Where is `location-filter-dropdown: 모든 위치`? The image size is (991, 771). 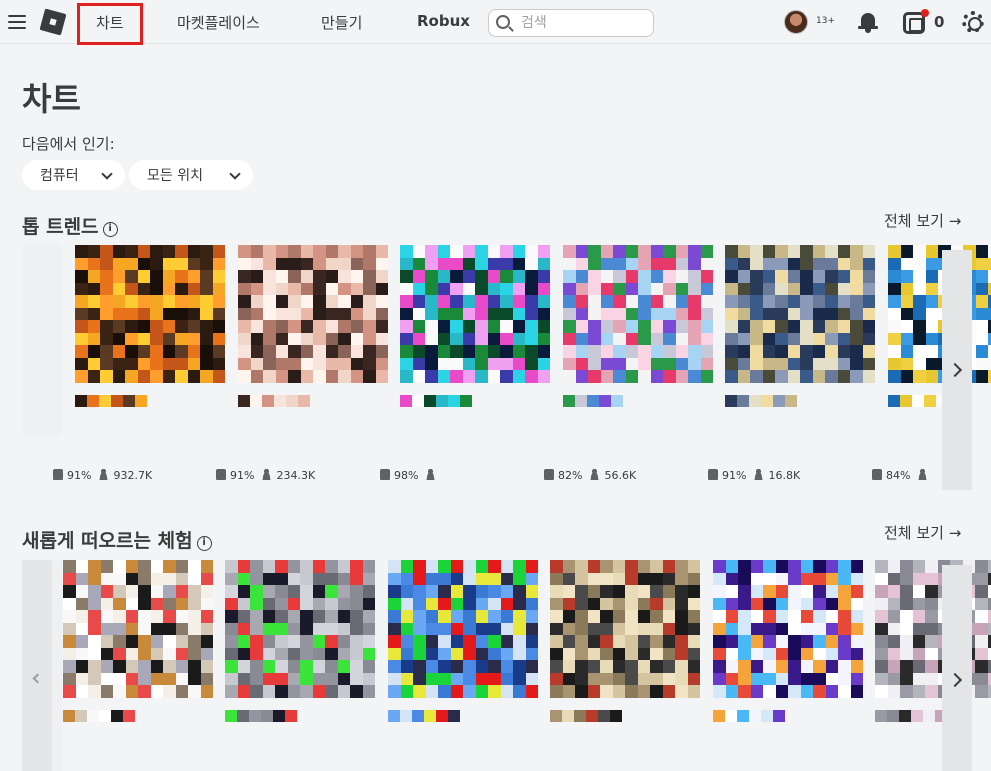
location-filter-dropdown: 모든 위치 is located at coordinates (191, 175).